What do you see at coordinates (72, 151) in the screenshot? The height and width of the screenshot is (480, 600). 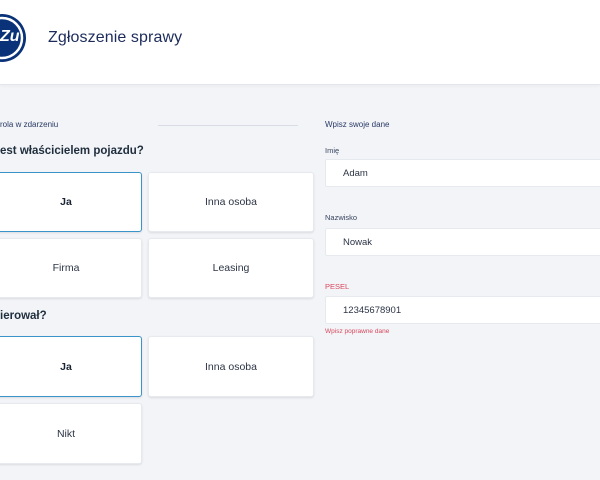 I see `owner-question: est właścicielem pojazdu?` at bounding box center [72, 151].